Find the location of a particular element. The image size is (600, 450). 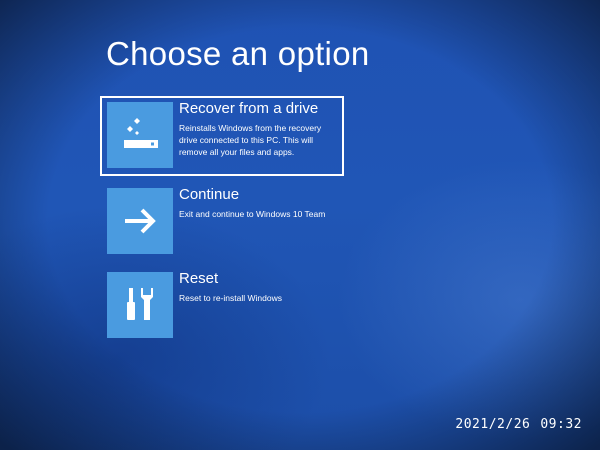

page-title: Choose an option is located at coordinates (238, 53).